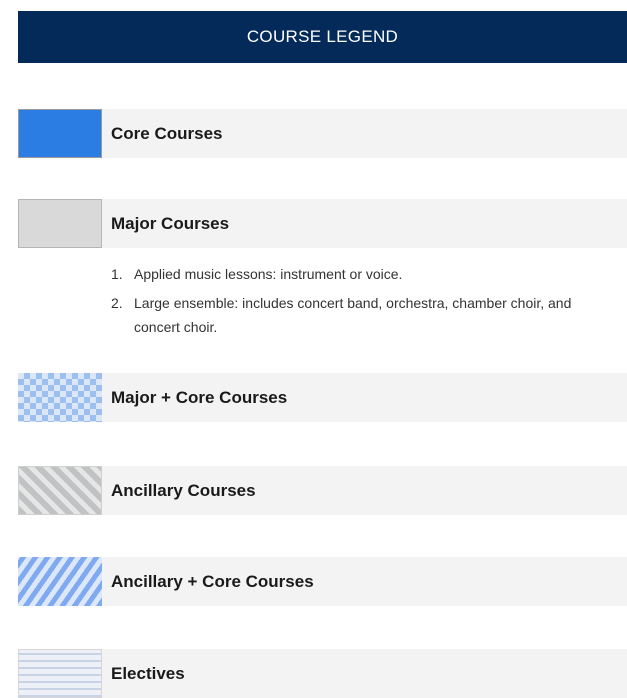 The height and width of the screenshot is (698, 627). What do you see at coordinates (60, 581) in the screenshot?
I see `ancillary-core-swatch` at bounding box center [60, 581].